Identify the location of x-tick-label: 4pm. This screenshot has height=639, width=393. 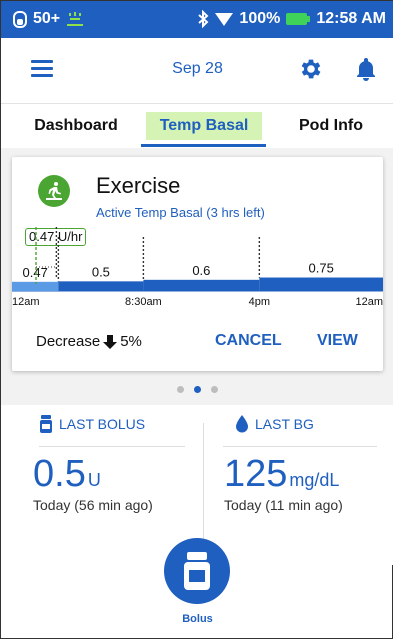
(259, 301).